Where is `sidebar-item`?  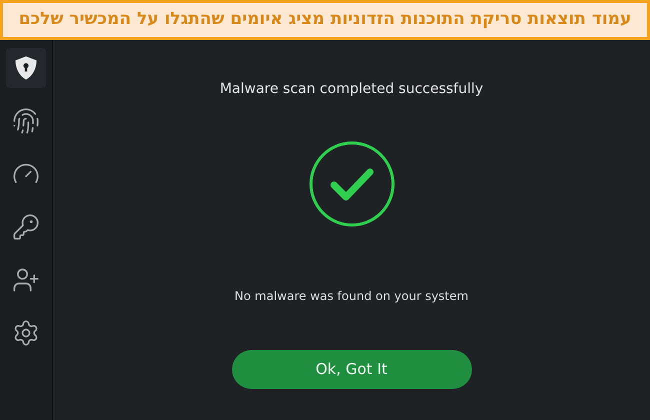
sidebar-item is located at coordinates (26, 68).